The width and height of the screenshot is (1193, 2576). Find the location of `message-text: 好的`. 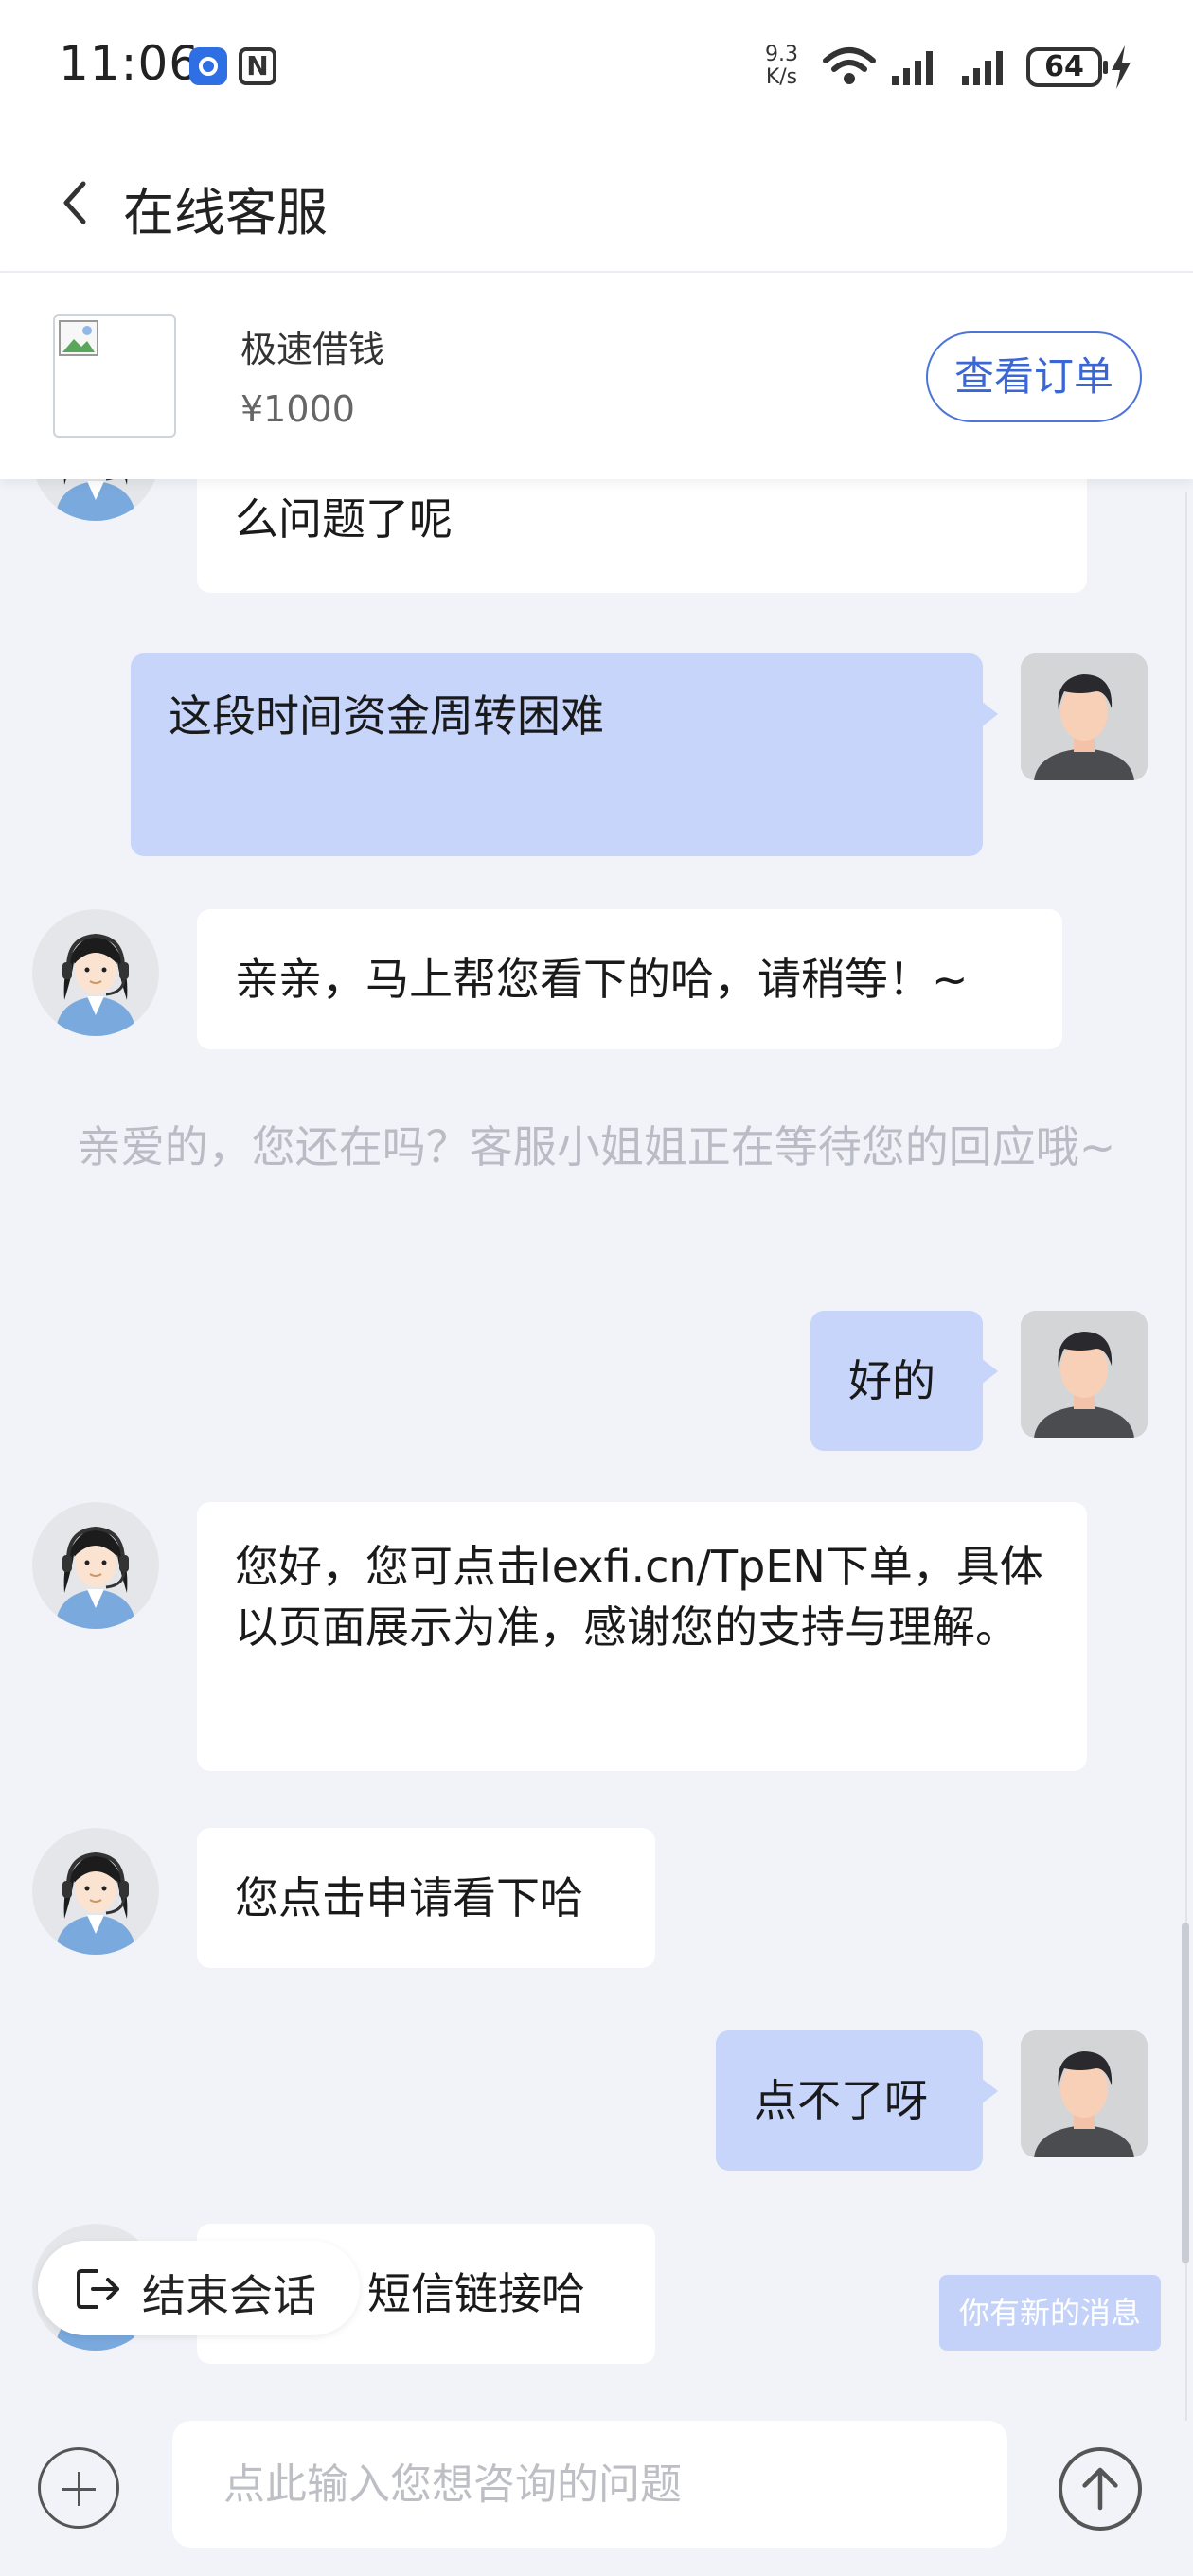

message-text: 好的 is located at coordinates (891, 1380).